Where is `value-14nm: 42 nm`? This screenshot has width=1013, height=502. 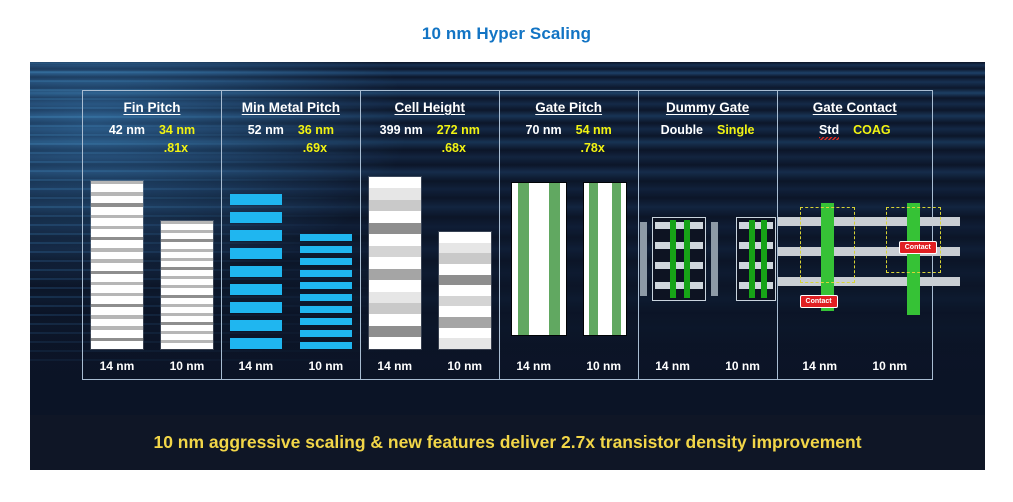
value-14nm: 42 nm is located at coordinates (126, 130).